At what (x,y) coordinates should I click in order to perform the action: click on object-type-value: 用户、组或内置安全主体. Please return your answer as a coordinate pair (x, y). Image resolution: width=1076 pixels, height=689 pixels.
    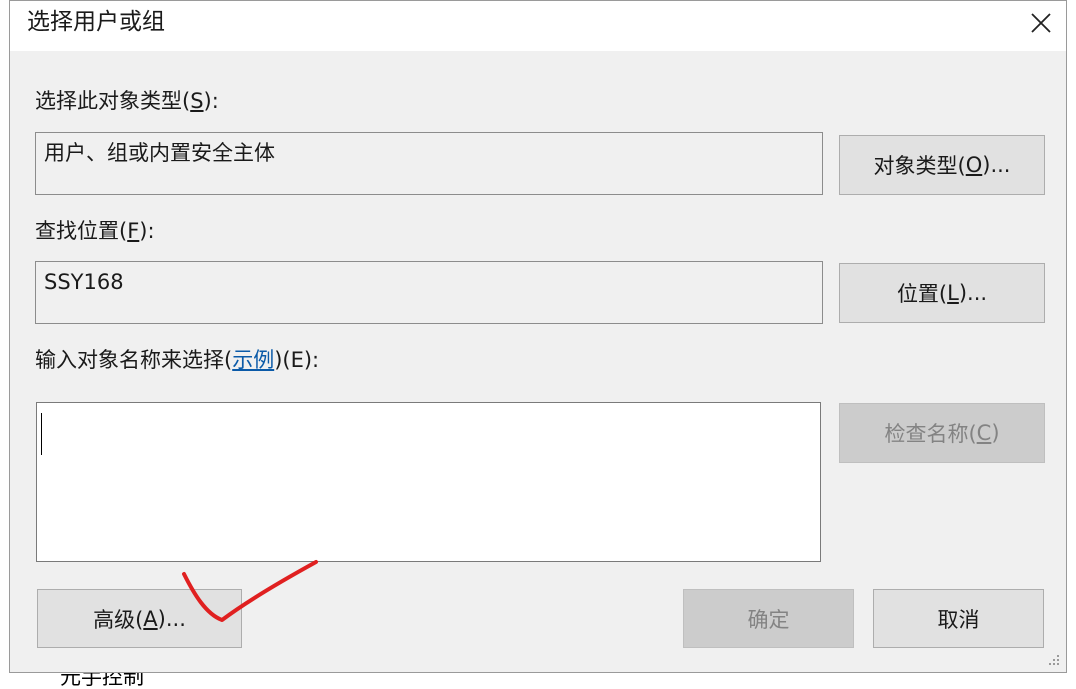
    Looking at the image, I should click on (159, 153).